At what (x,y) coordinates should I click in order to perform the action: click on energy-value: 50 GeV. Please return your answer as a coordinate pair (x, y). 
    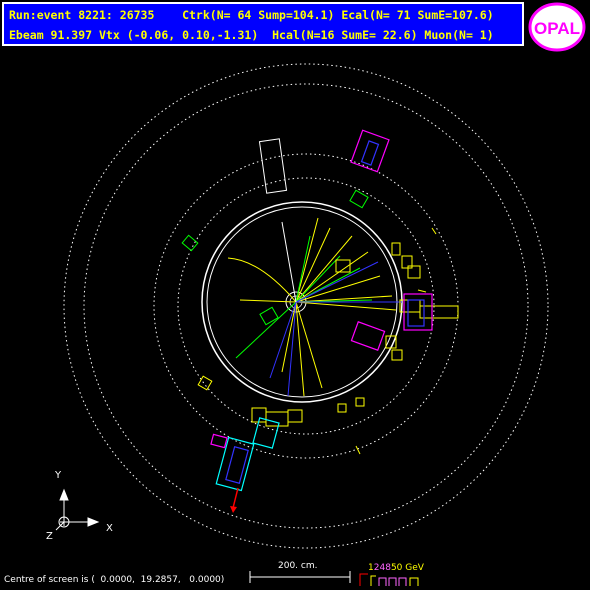
    Looking at the image, I should click on (407, 568).